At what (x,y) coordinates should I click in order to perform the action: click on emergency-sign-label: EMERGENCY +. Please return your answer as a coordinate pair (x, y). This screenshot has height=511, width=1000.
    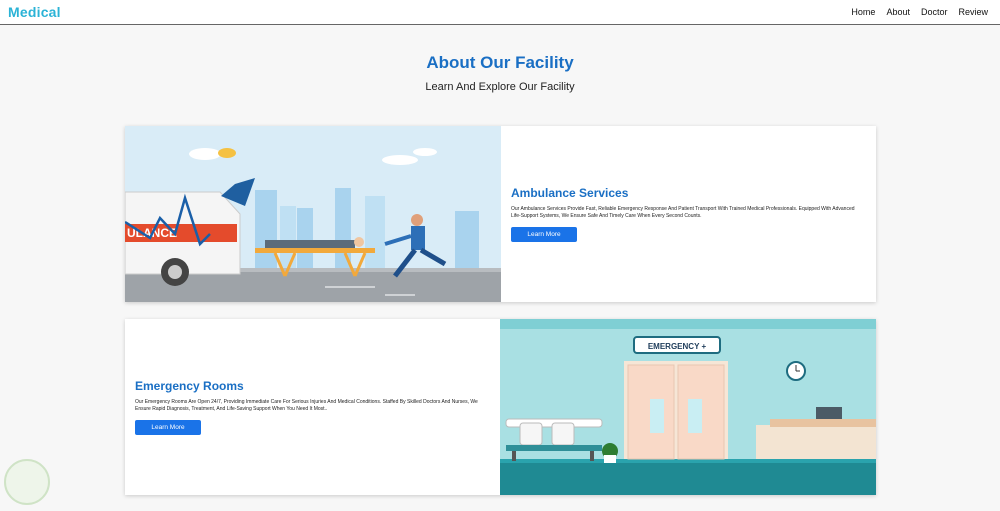
    Looking at the image, I should click on (677, 346).